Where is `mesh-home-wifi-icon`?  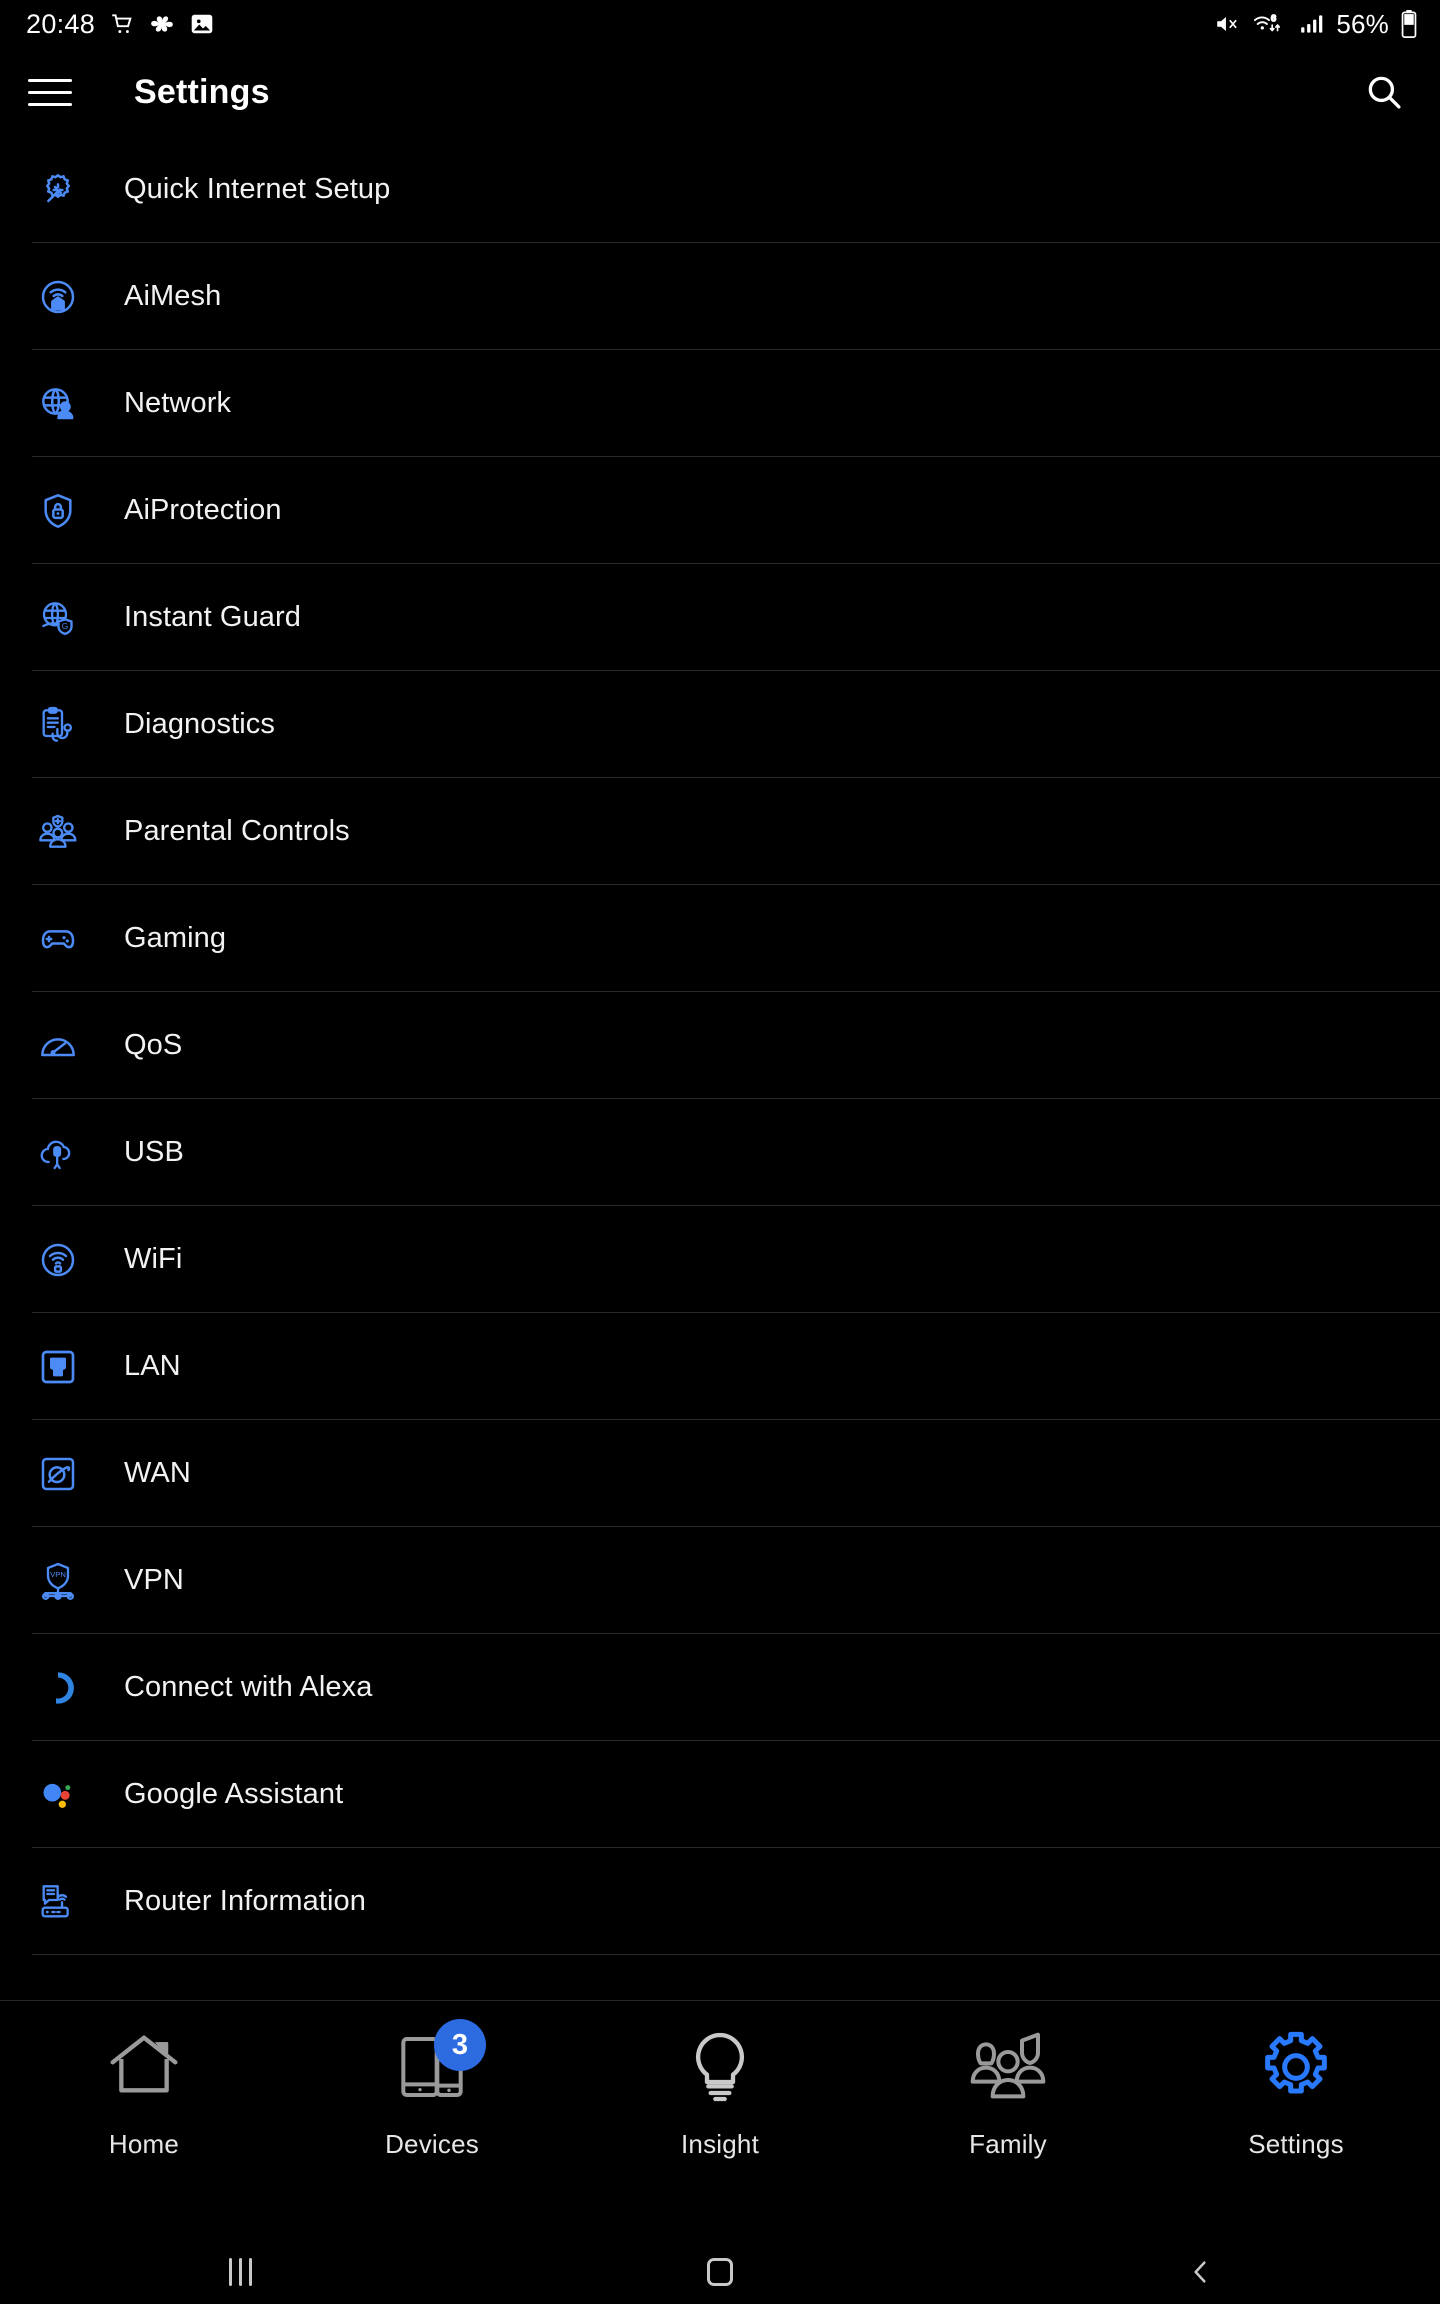 mesh-home-wifi-icon is located at coordinates (58, 297).